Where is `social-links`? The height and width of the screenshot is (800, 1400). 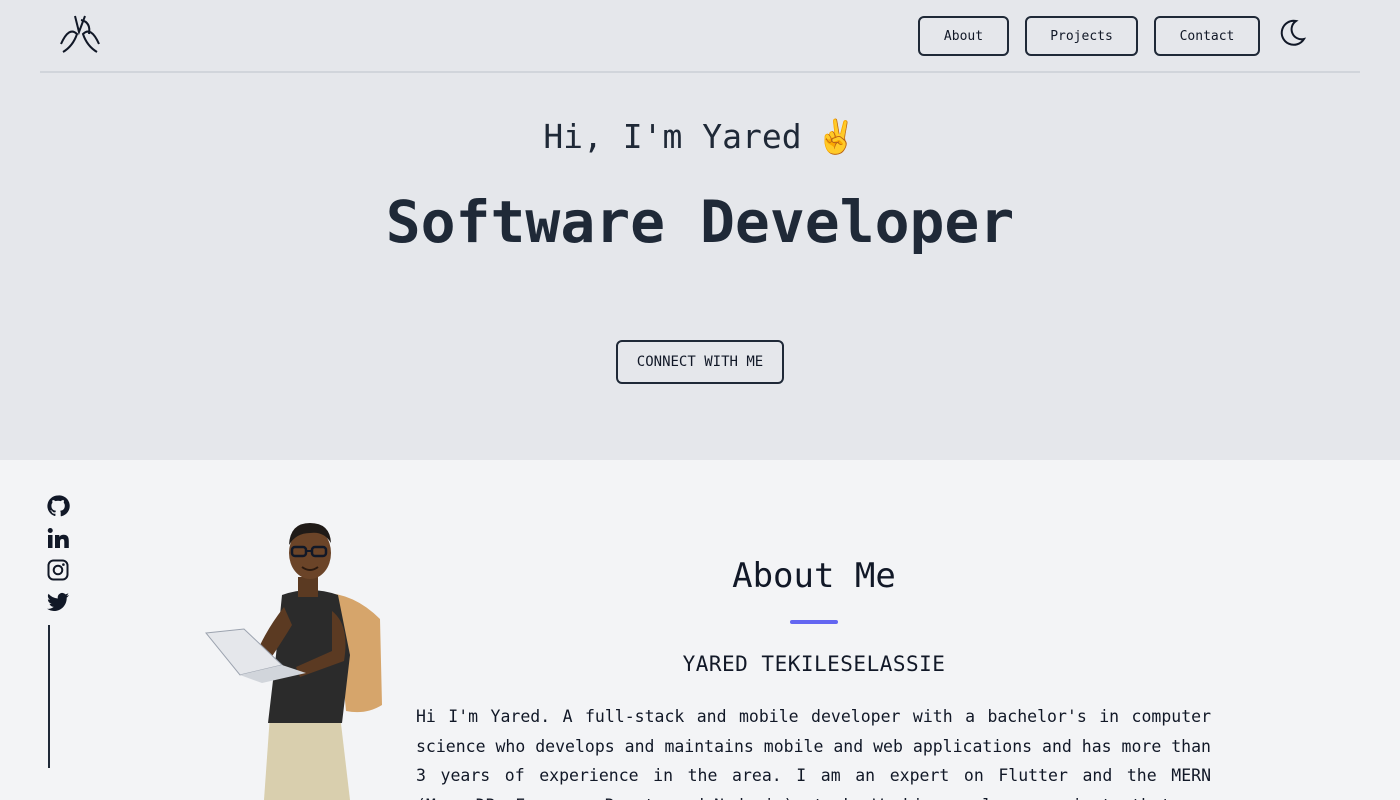 social-links is located at coordinates (58, 558).